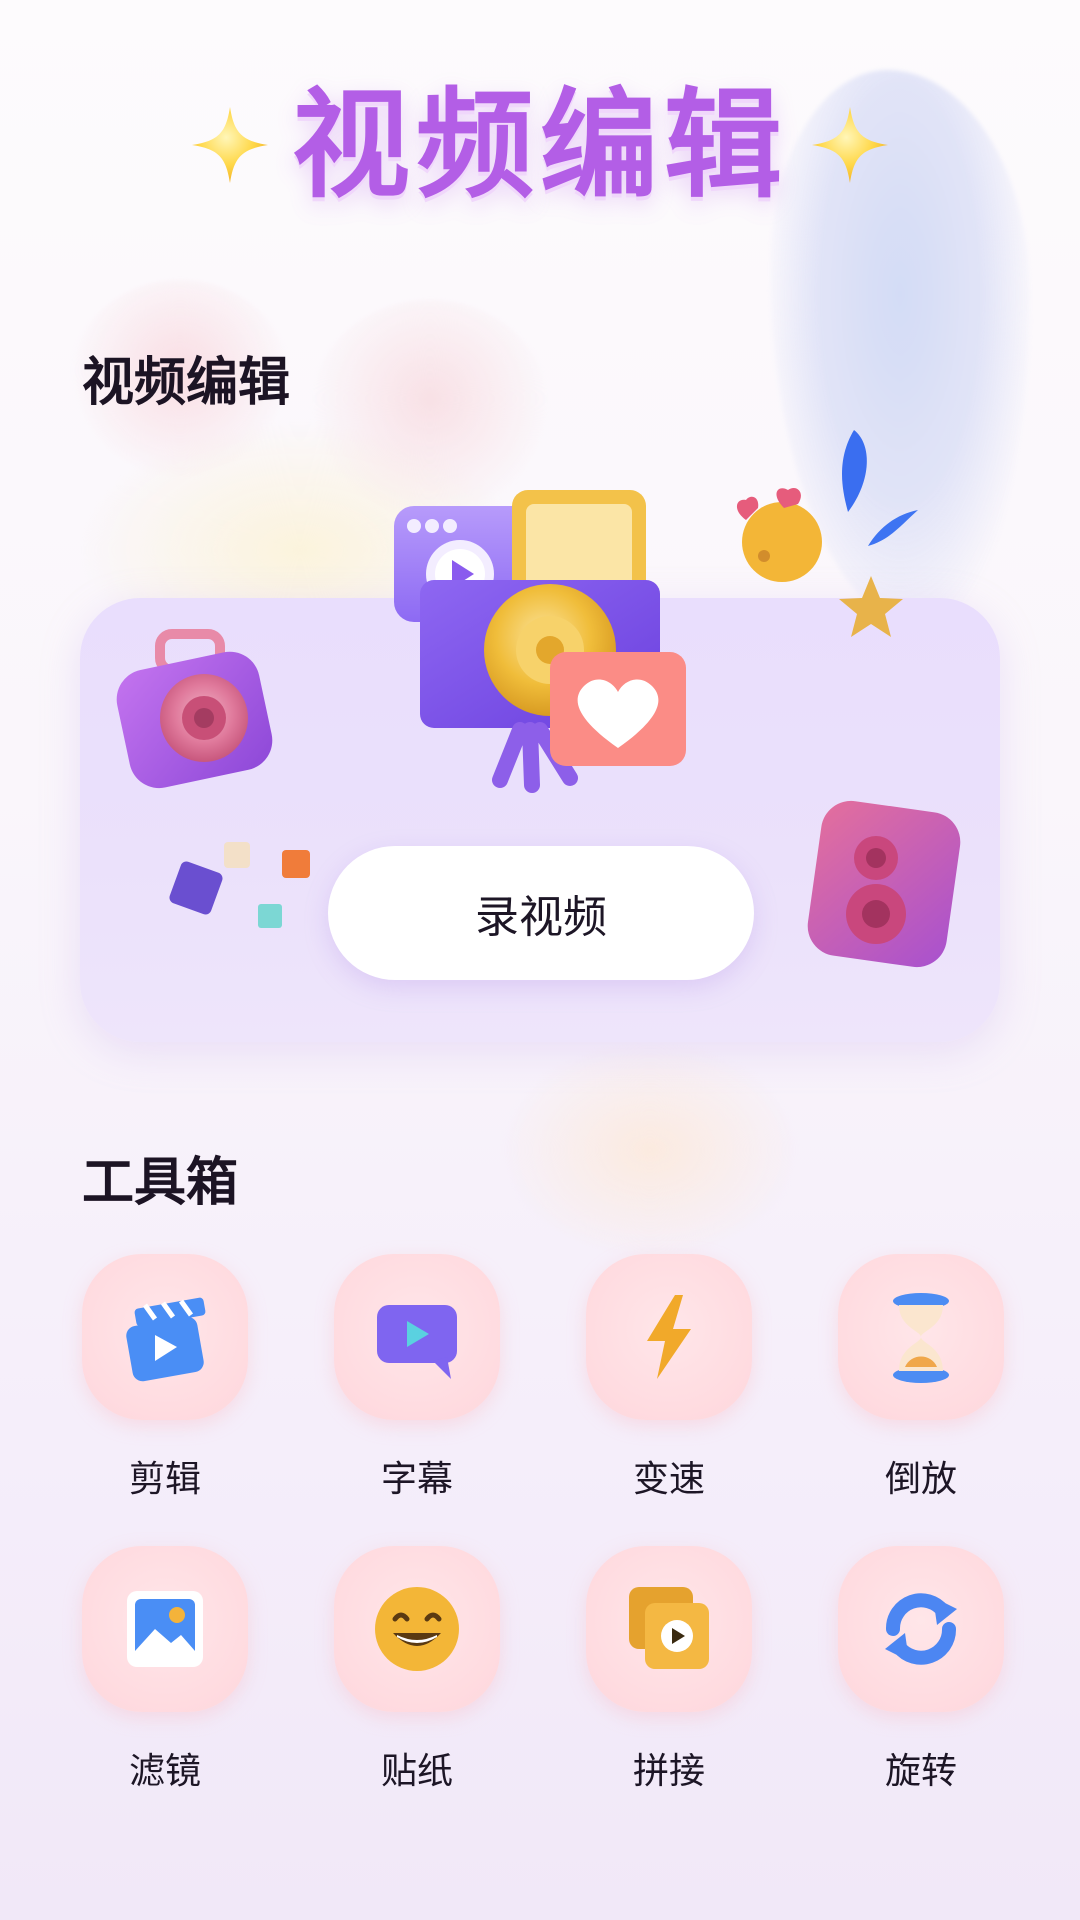 Image resolution: width=1080 pixels, height=1920 pixels. Describe the element at coordinates (164, 1771) in the screenshot. I see `tool-filter-label: 滤镜` at that location.